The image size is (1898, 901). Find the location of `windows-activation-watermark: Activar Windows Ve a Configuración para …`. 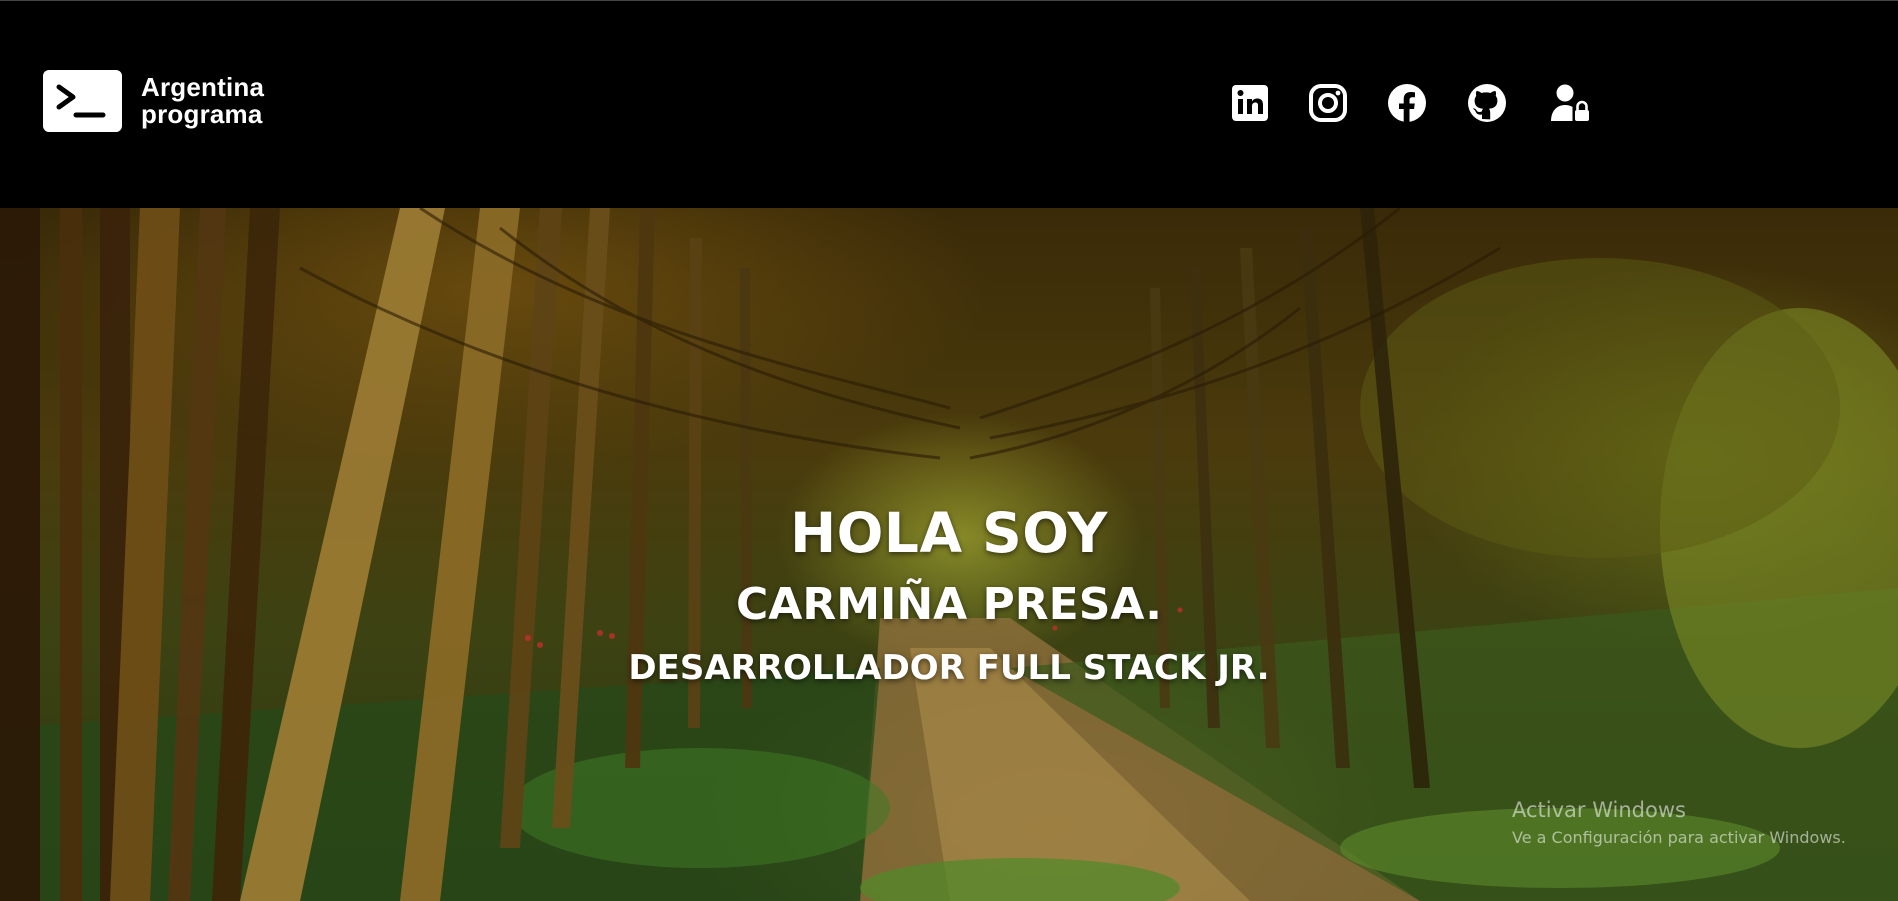

windows-activation-watermark: Activar Windows Ve a Configuración para … is located at coordinates (1679, 822).